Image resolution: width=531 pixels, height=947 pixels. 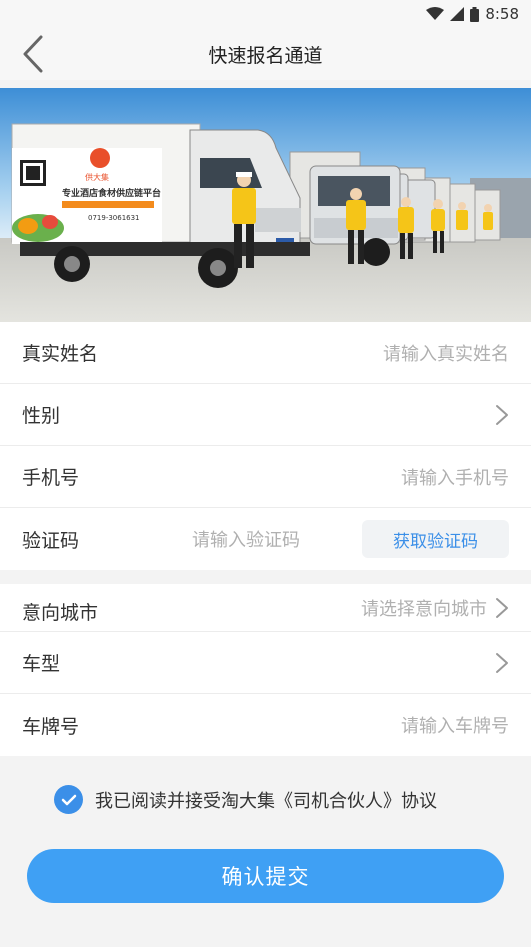 I want to click on submit-button: 确认提交, so click(x=265, y=876).